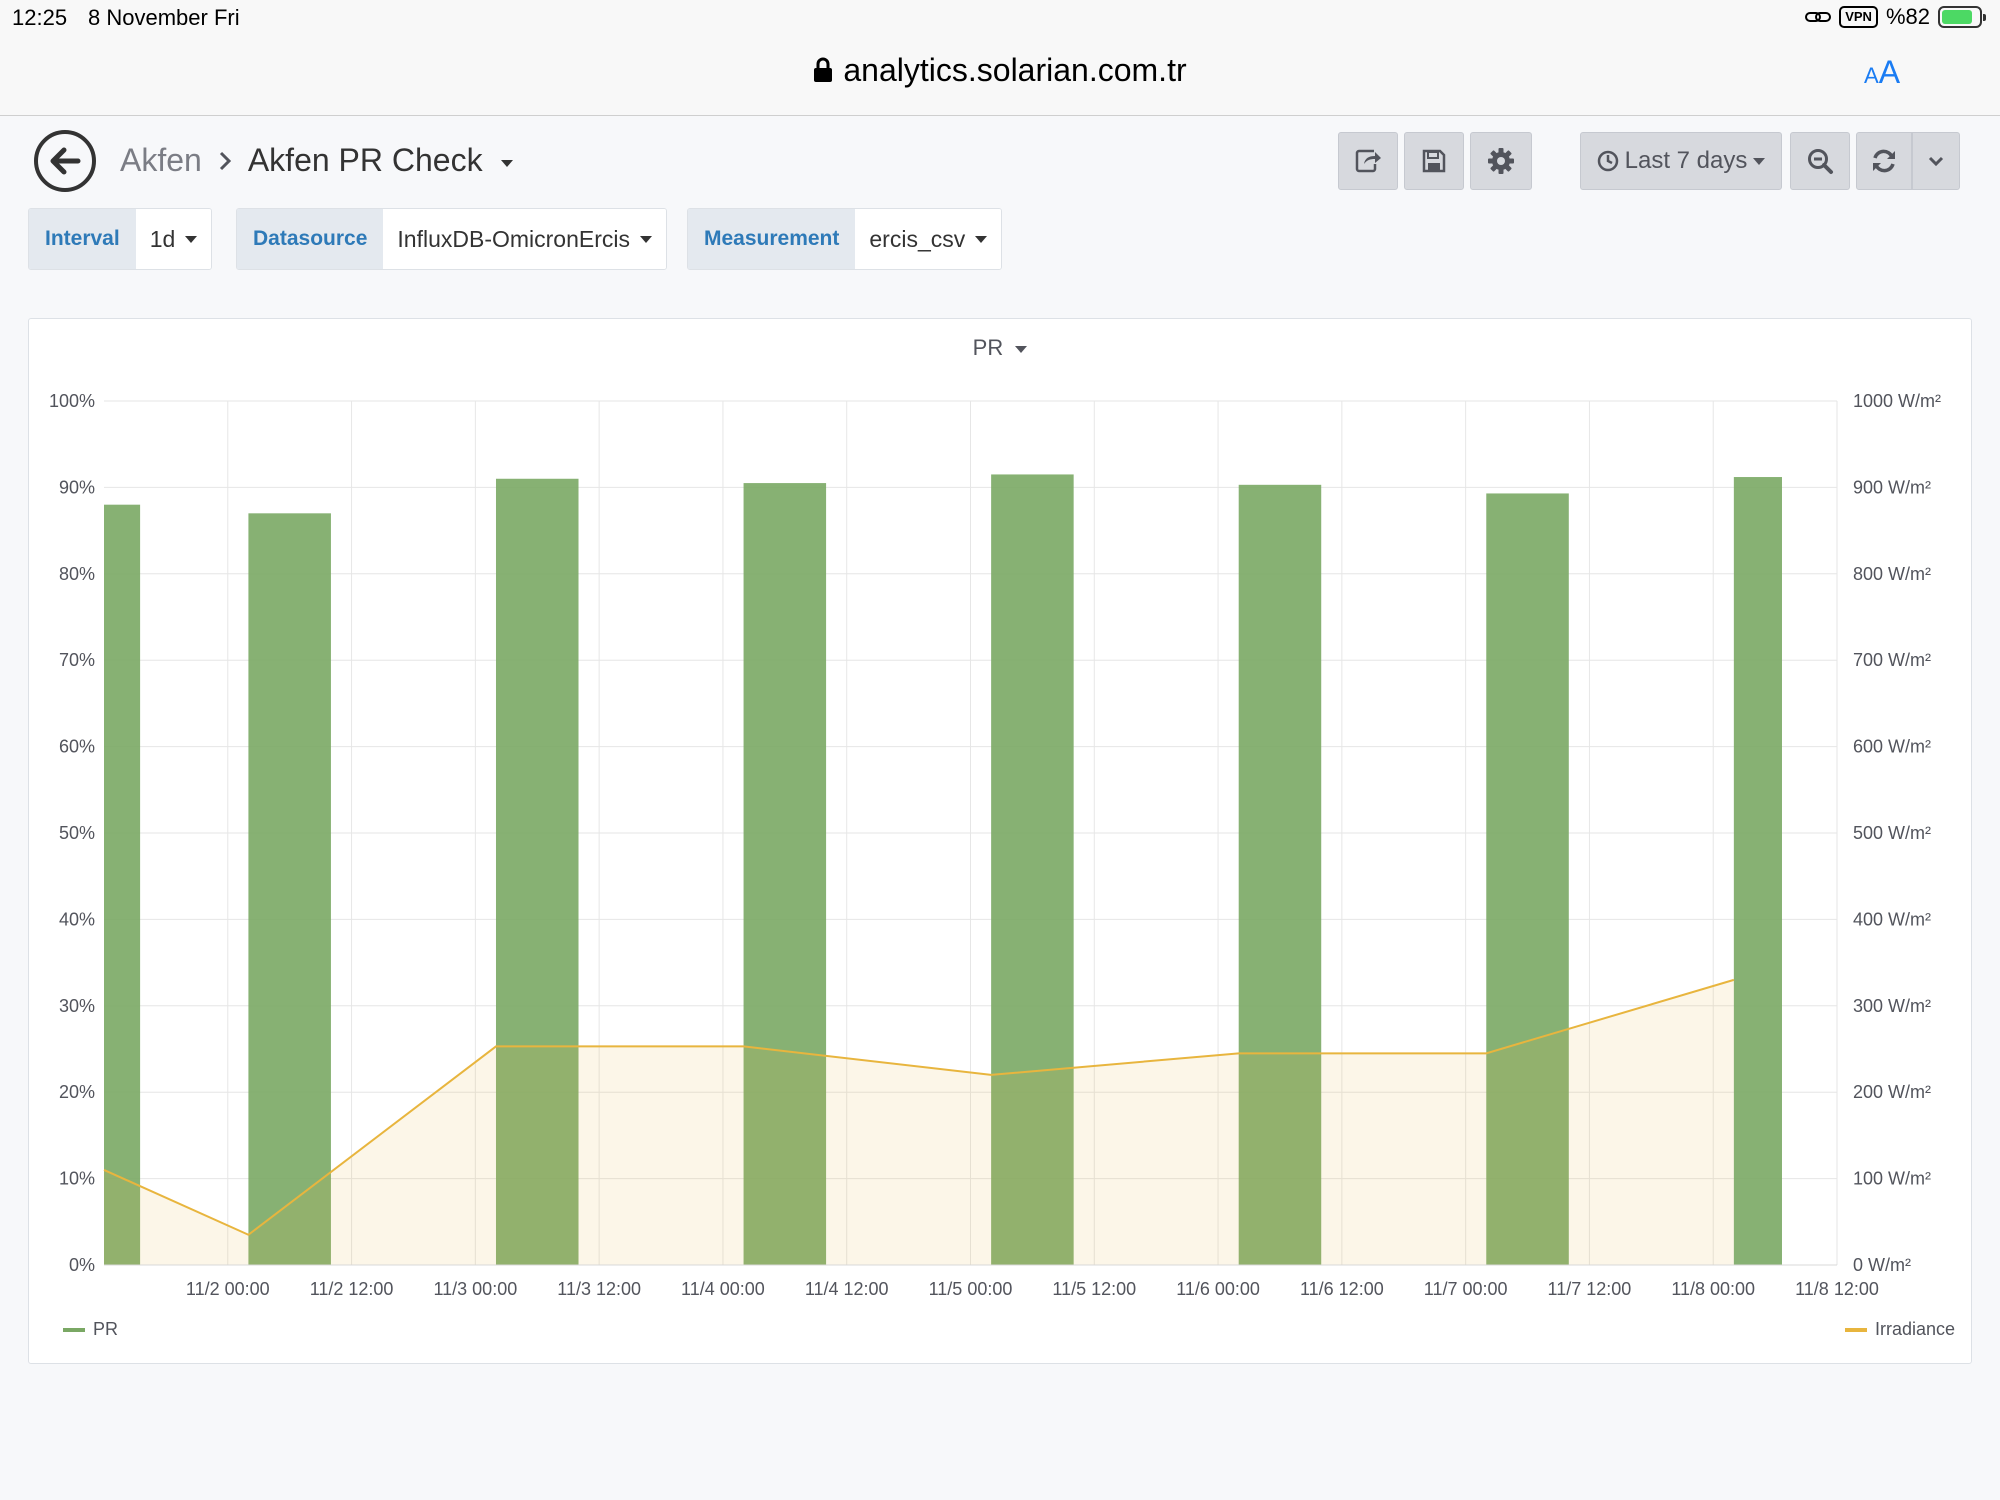  What do you see at coordinates (1892, 747) in the screenshot?
I see `y-right-tick-label: 600 W/m²` at bounding box center [1892, 747].